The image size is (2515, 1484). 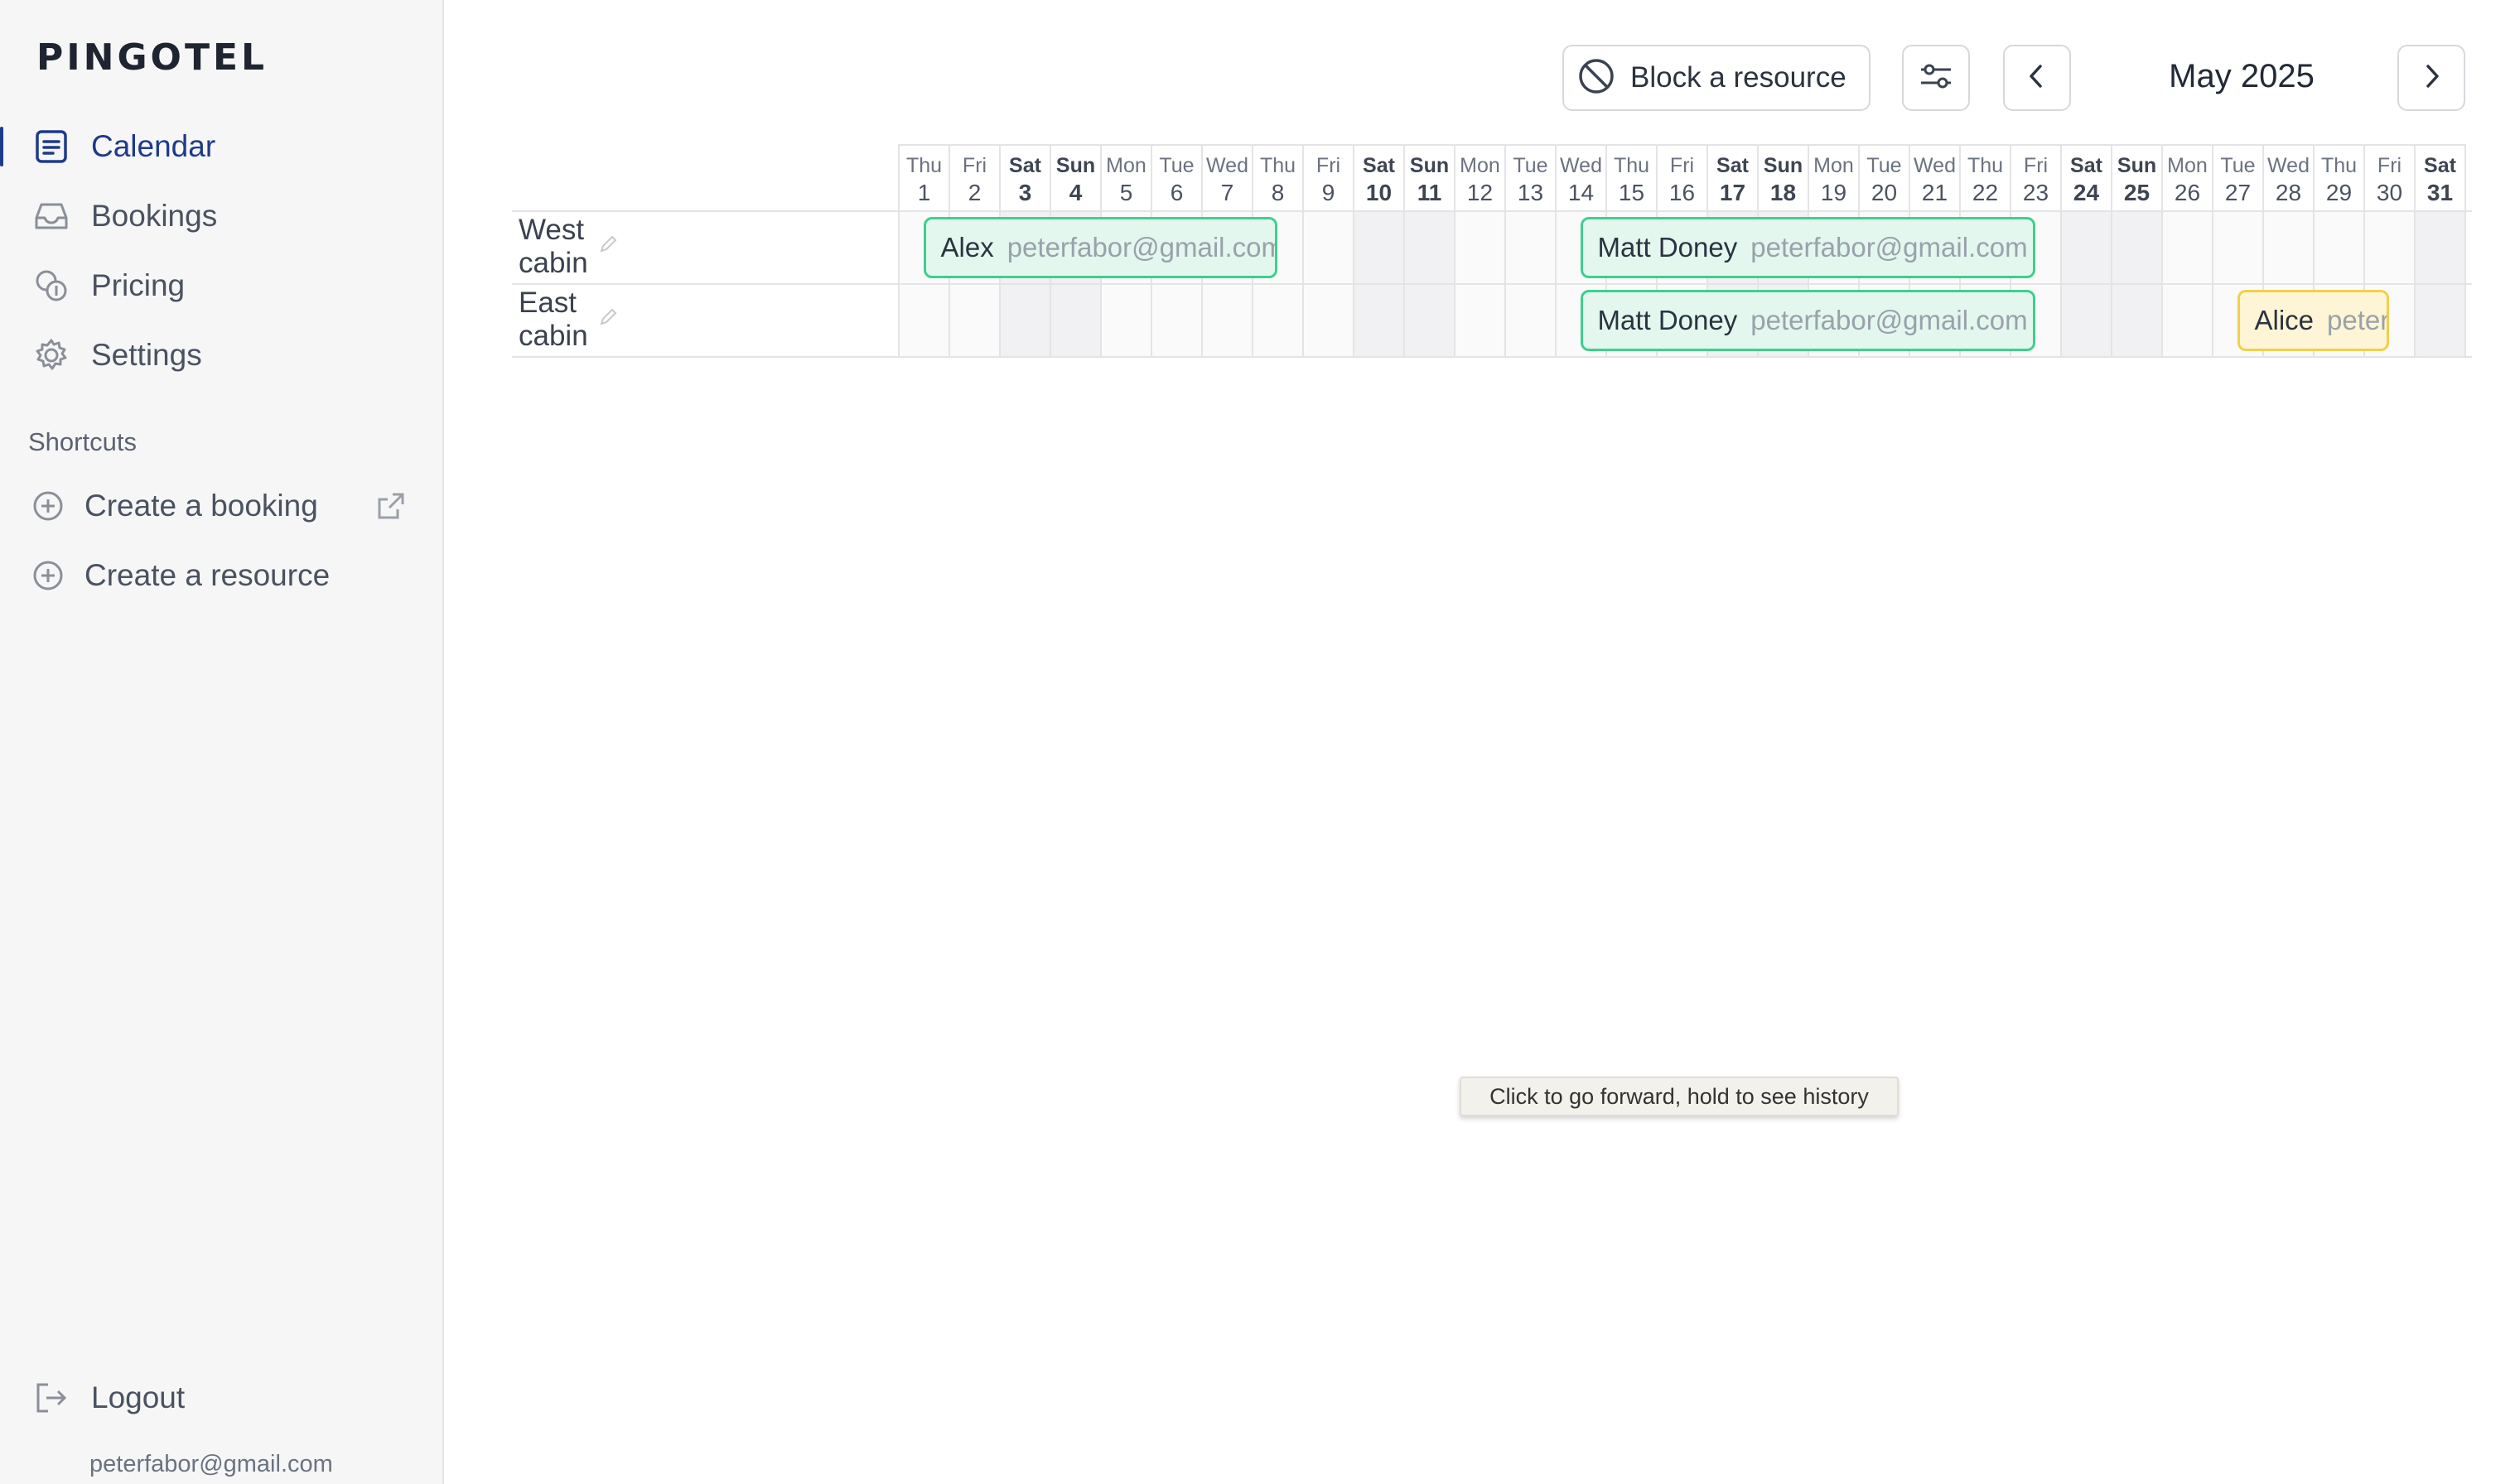 What do you see at coordinates (2136, 177) in the screenshot?
I see `day-header: Sun 25` at bounding box center [2136, 177].